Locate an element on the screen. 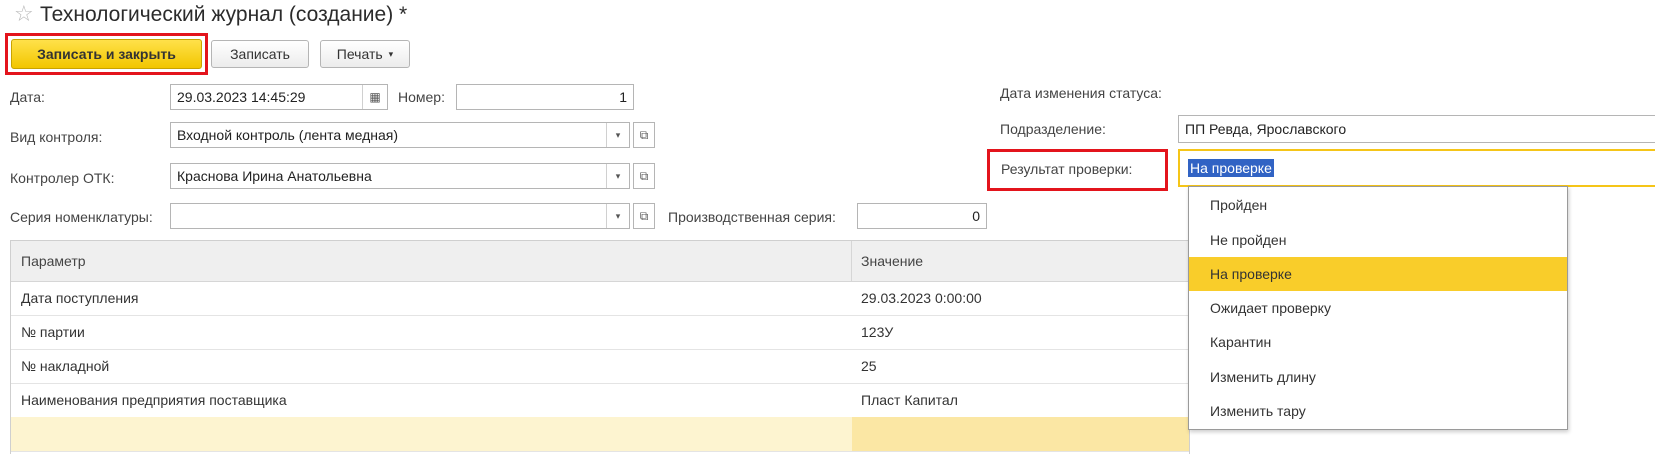 Image resolution: width=1655 pixels, height=454 pixels. dropdown-option: Ожидает проверку is located at coordinates (1378, 308).